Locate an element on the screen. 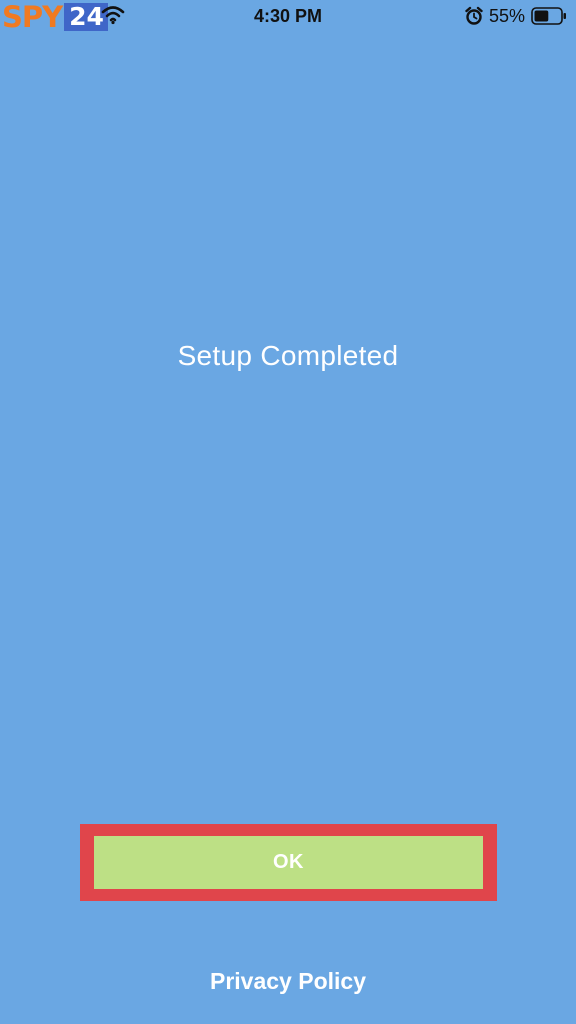 This screenshot has width=576, height=1024. status-bar: SPY 24 4:30 PM 55% is located at coordinates (288, 17).